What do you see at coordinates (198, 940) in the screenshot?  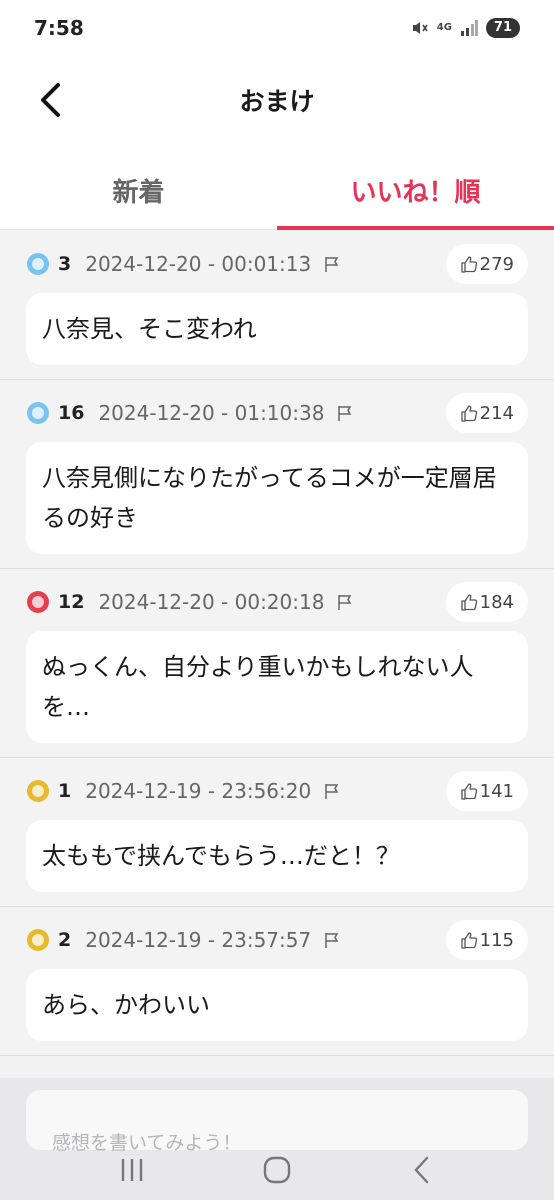 I see `comment-date: 2024-12-19 - 23:57:57` at bounding box center [198, 940].